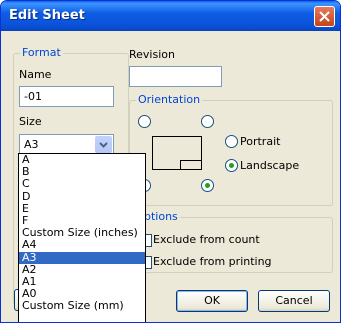 The height and width of the screenshot is (323, 341). What do you see at coordinates (152, 54) in the screenshot?
I see `revision-label: Revision` at bounding box center [152, 54].